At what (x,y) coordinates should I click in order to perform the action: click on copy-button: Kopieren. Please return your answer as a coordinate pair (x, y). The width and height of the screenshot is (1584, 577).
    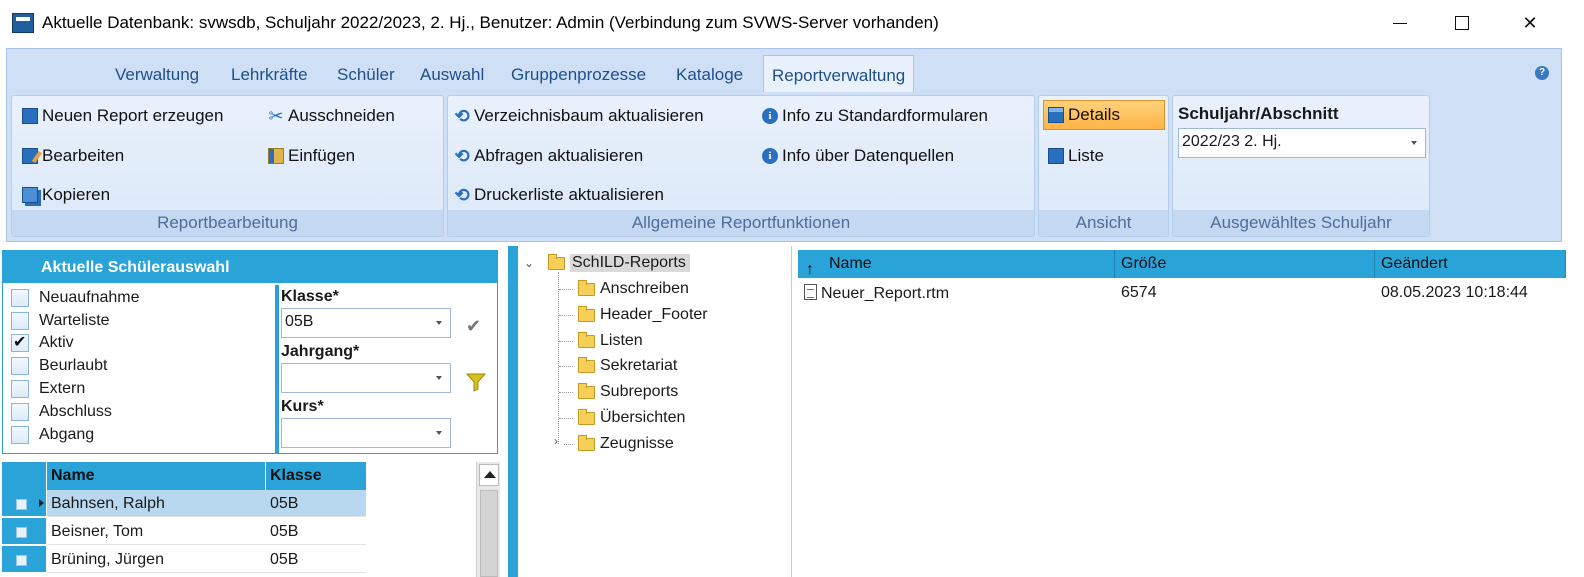
    Looking at the image, I should click on (66, 195).